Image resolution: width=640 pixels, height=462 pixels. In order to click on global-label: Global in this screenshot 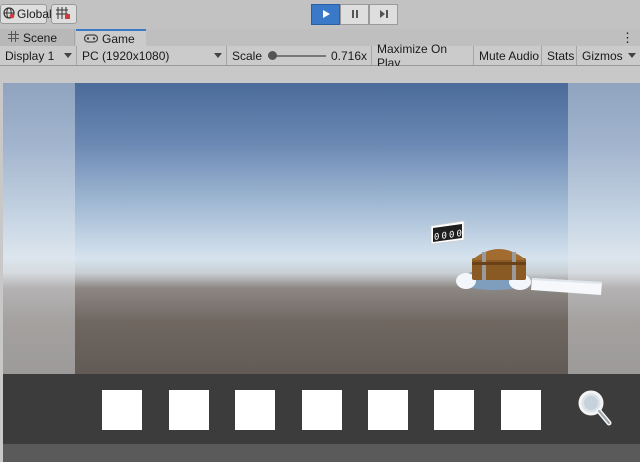, I will do `click(34, 14)`.